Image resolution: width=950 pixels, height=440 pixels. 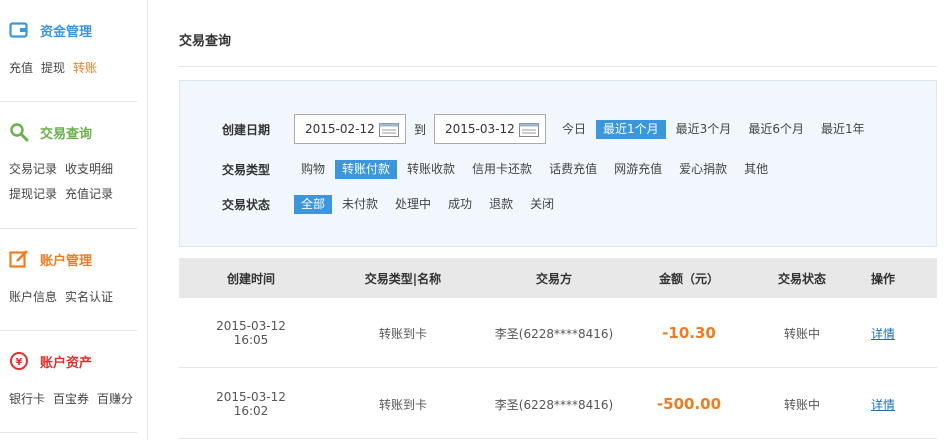 What do you see at coordinates (27, 399) in the screenshot?
I see `sidebar-link-bank-card: 银行卡` at bounding box center [27, 399].